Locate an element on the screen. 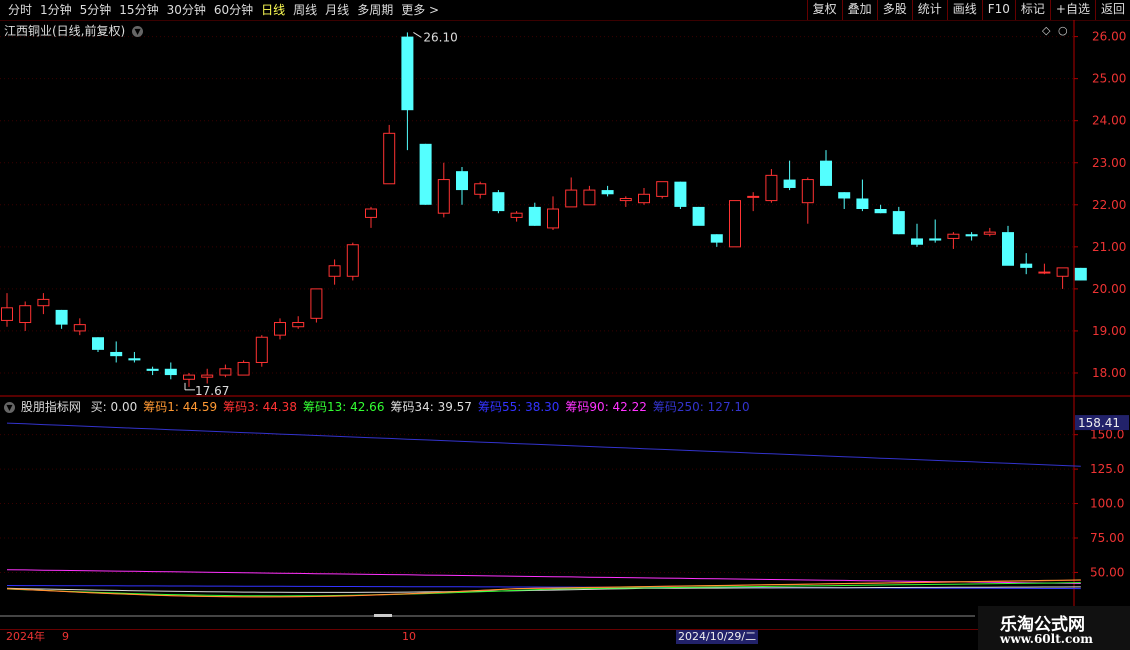  toolbar-button: 画线 is located at coordinates (964, 10).